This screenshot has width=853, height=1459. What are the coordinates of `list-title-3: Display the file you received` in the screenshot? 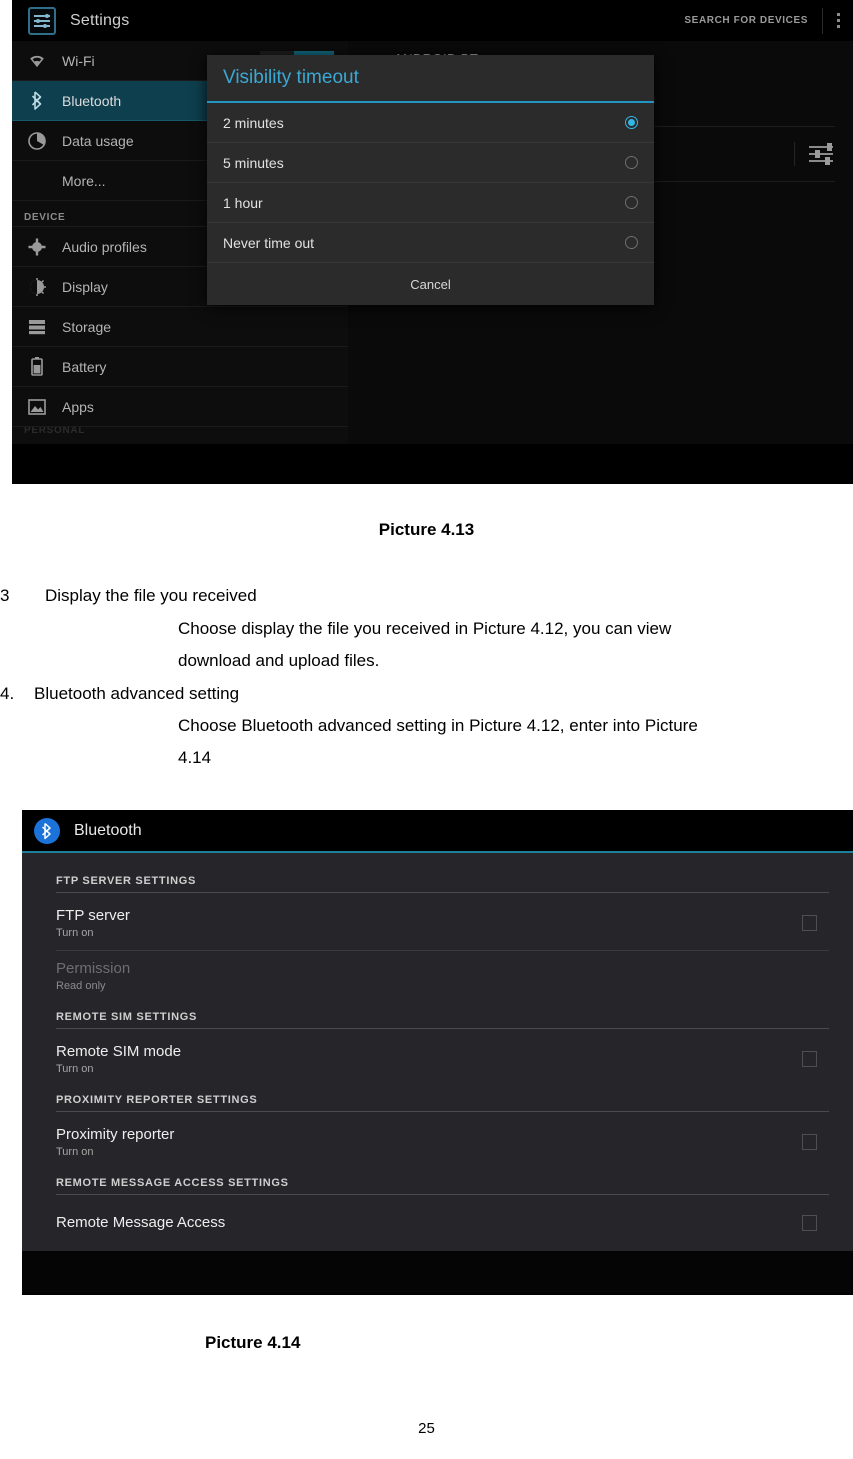 It's located at (151, 595).